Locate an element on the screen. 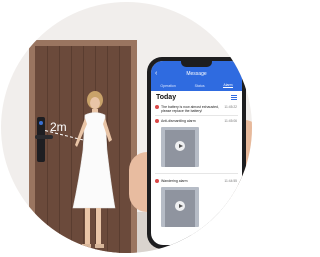  alert-time: 11:45:06 is located at coordinates (230, 121).